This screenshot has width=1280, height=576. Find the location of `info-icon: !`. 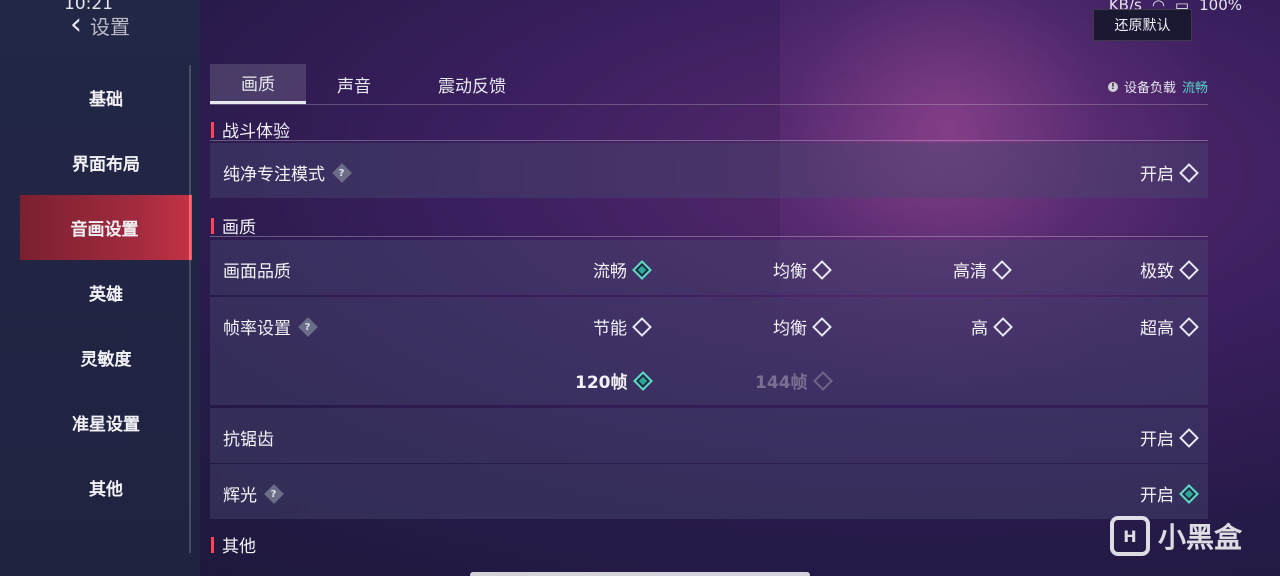

info-icon: ! is located at coordinates (1112, 86).